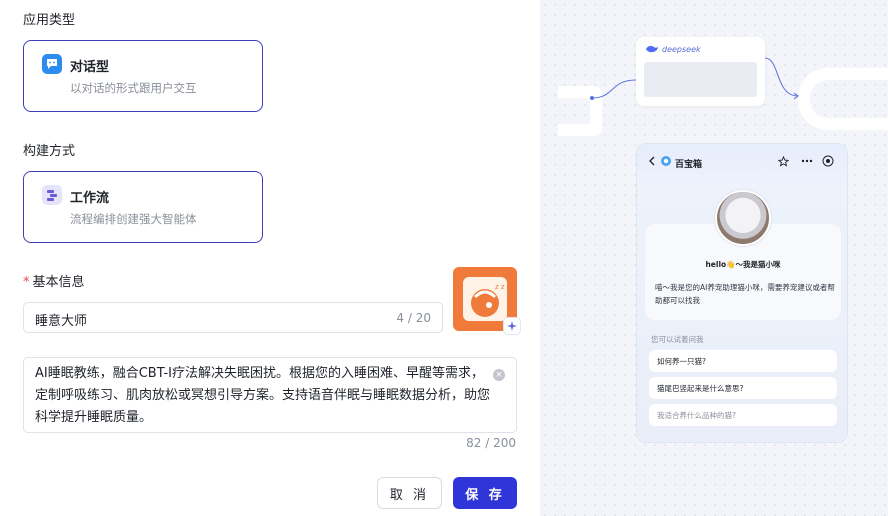  I want to click on suggested-question: 猫尾巴竖起来是什么意思?, so click(743, 388).